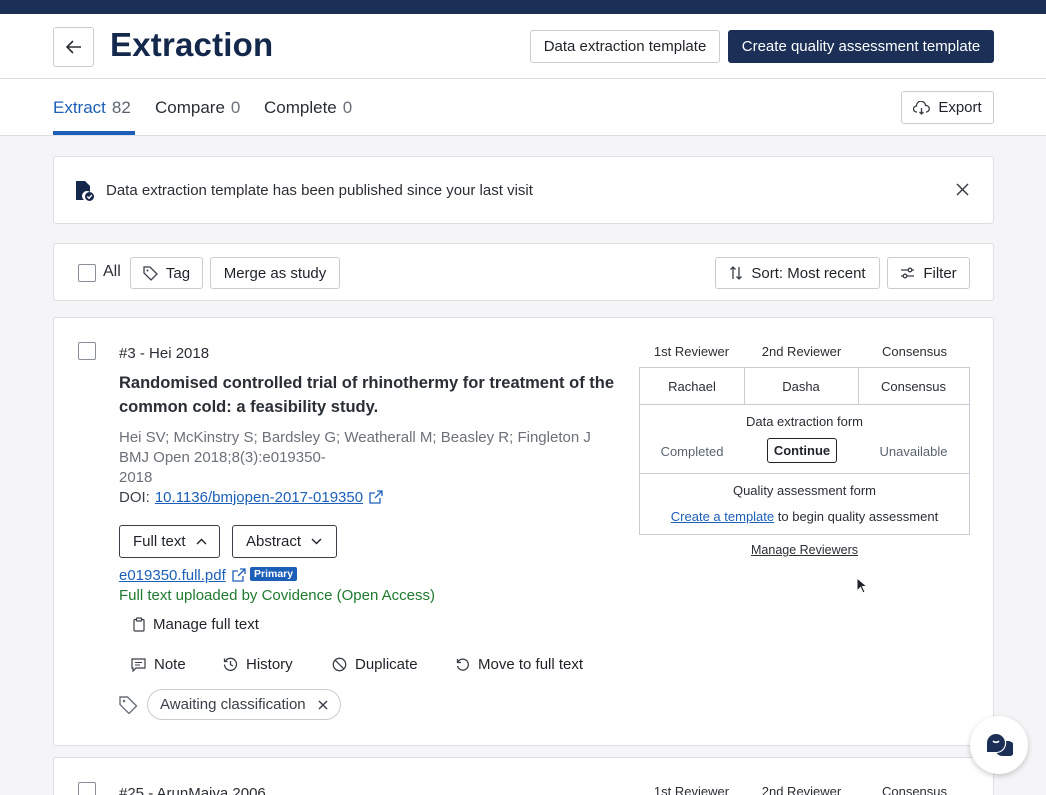 Image resolution: width=1046 pixels, height=795 pixels. I want to click on filter-button: Filter, so click(928, 273).